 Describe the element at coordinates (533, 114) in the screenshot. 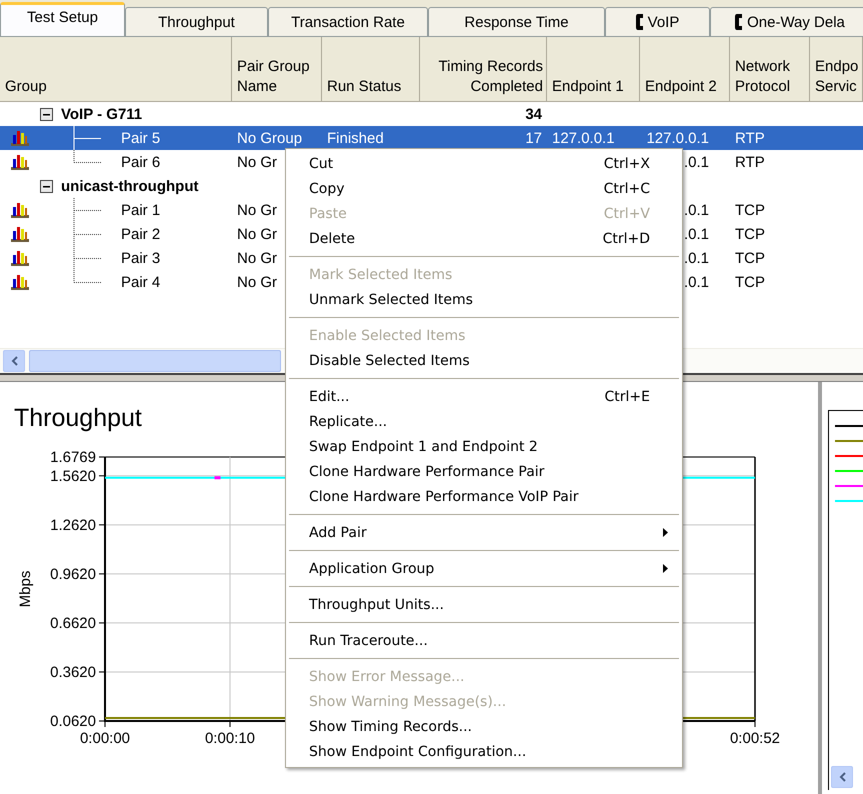

I see `table-cell-text: 34` at that location.